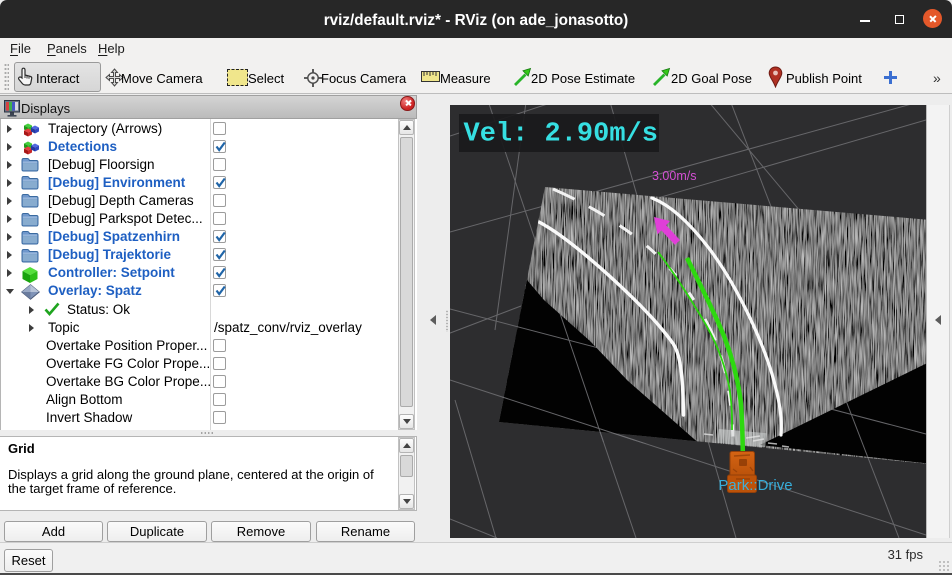  What do you see at coordinates (674, 176) in the screenshot?
I see `svg-text: 3.00m/s` at bounding box center [674, 176].